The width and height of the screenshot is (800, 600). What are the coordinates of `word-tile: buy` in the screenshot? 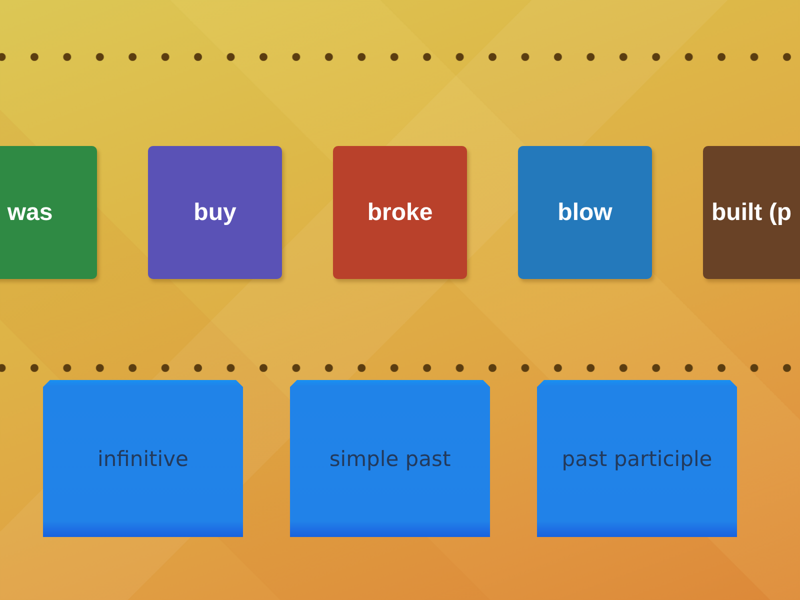 It's located at (215, 212).